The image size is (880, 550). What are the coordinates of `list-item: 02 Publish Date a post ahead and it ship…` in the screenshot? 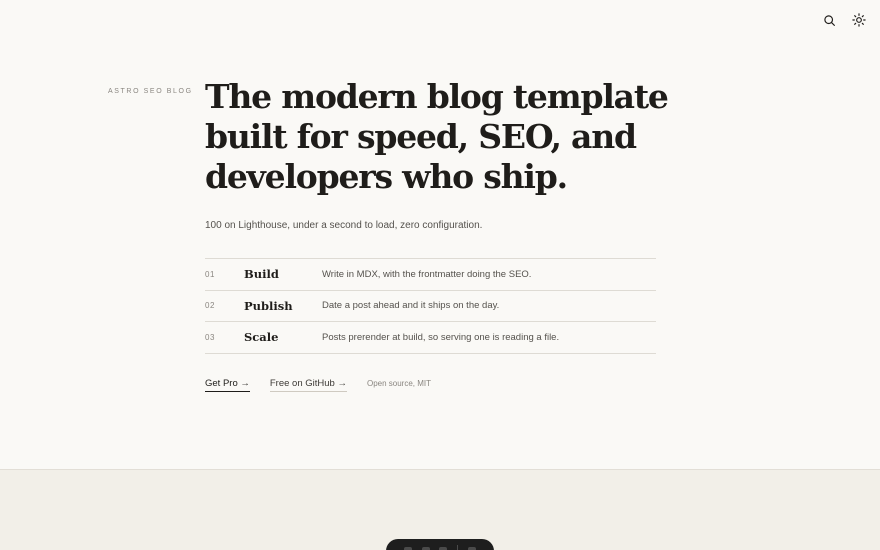 It's located at (430, 306).